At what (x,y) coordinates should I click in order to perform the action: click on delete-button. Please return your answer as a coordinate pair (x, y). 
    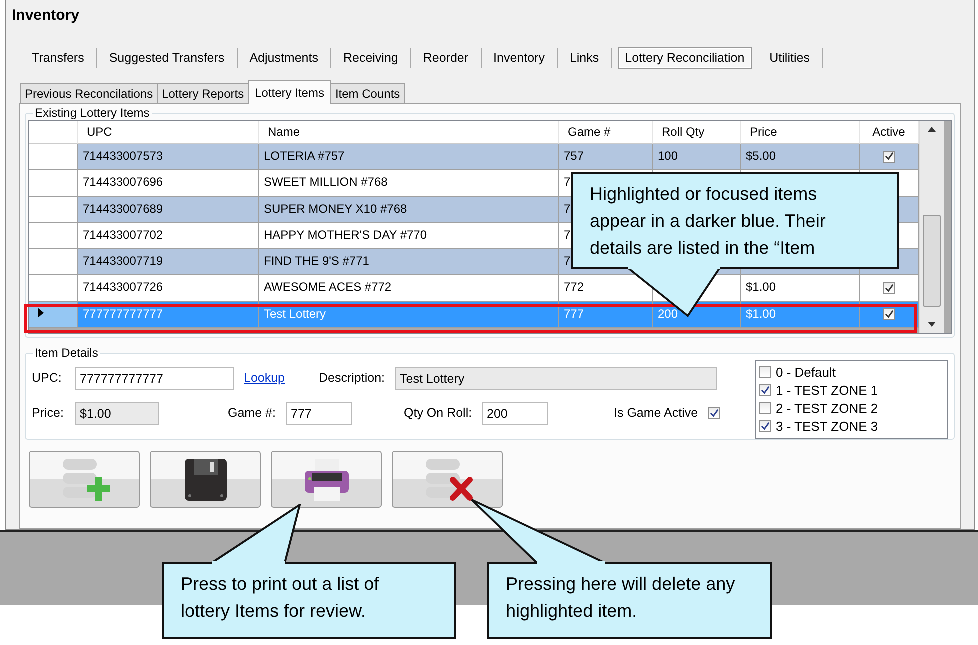
    Looking at the image, I should click on (447, 479).